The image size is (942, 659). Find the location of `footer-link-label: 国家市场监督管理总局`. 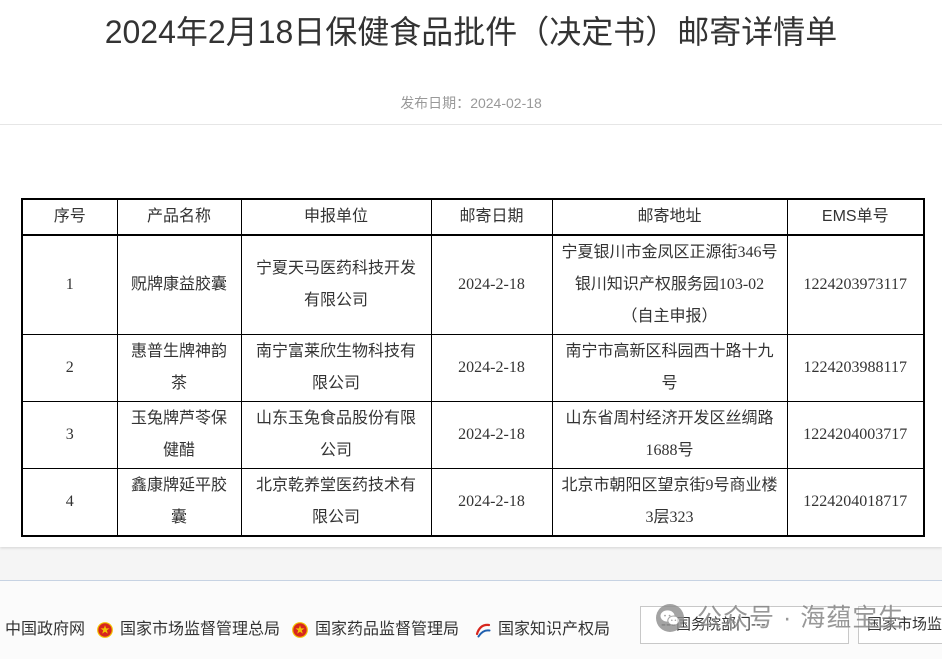

footer-link-label: 国家市场监督管理总局 is located at coordinates (200, 629).